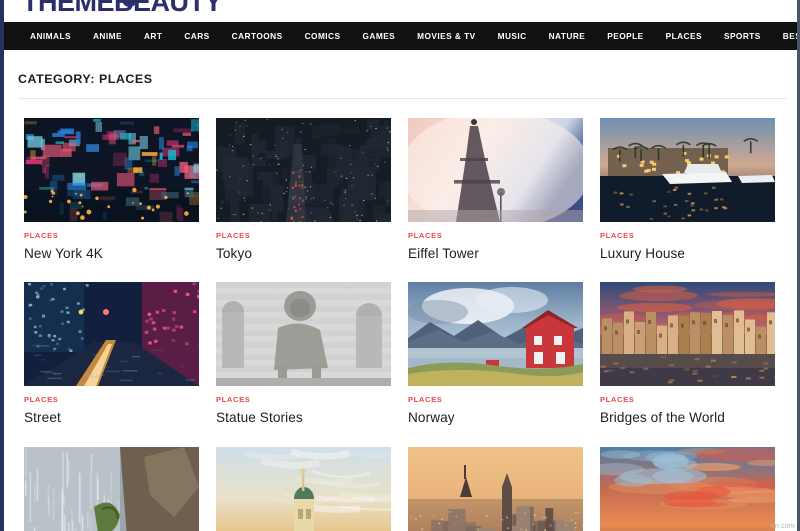  I want to click on nav-item-nature: NATURE, so click(567, 36).